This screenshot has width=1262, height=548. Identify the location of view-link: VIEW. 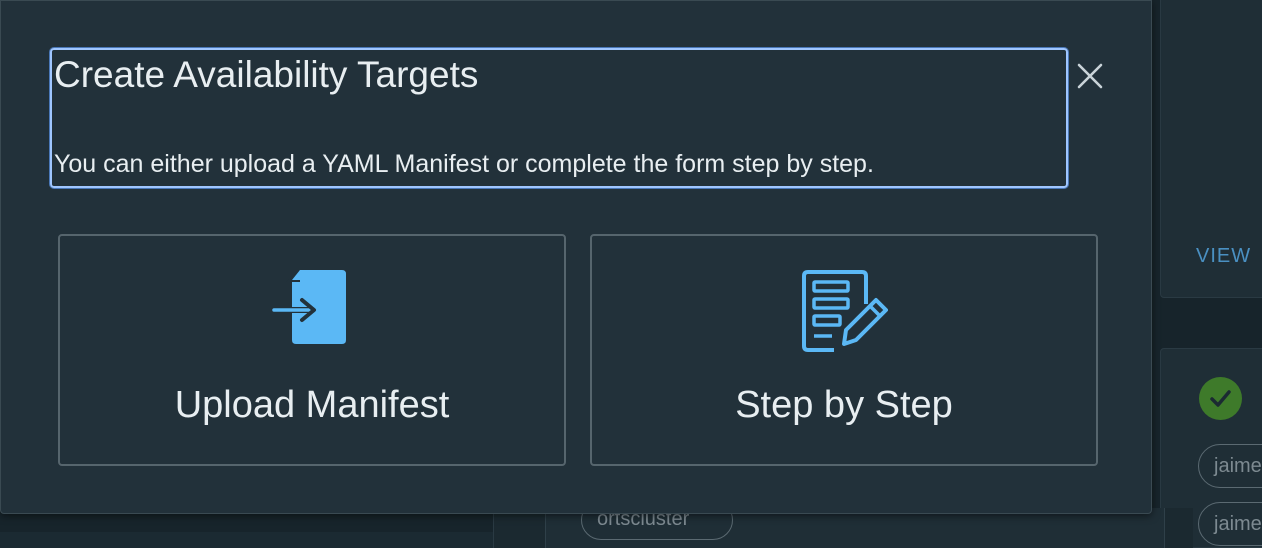
(1223, 256).